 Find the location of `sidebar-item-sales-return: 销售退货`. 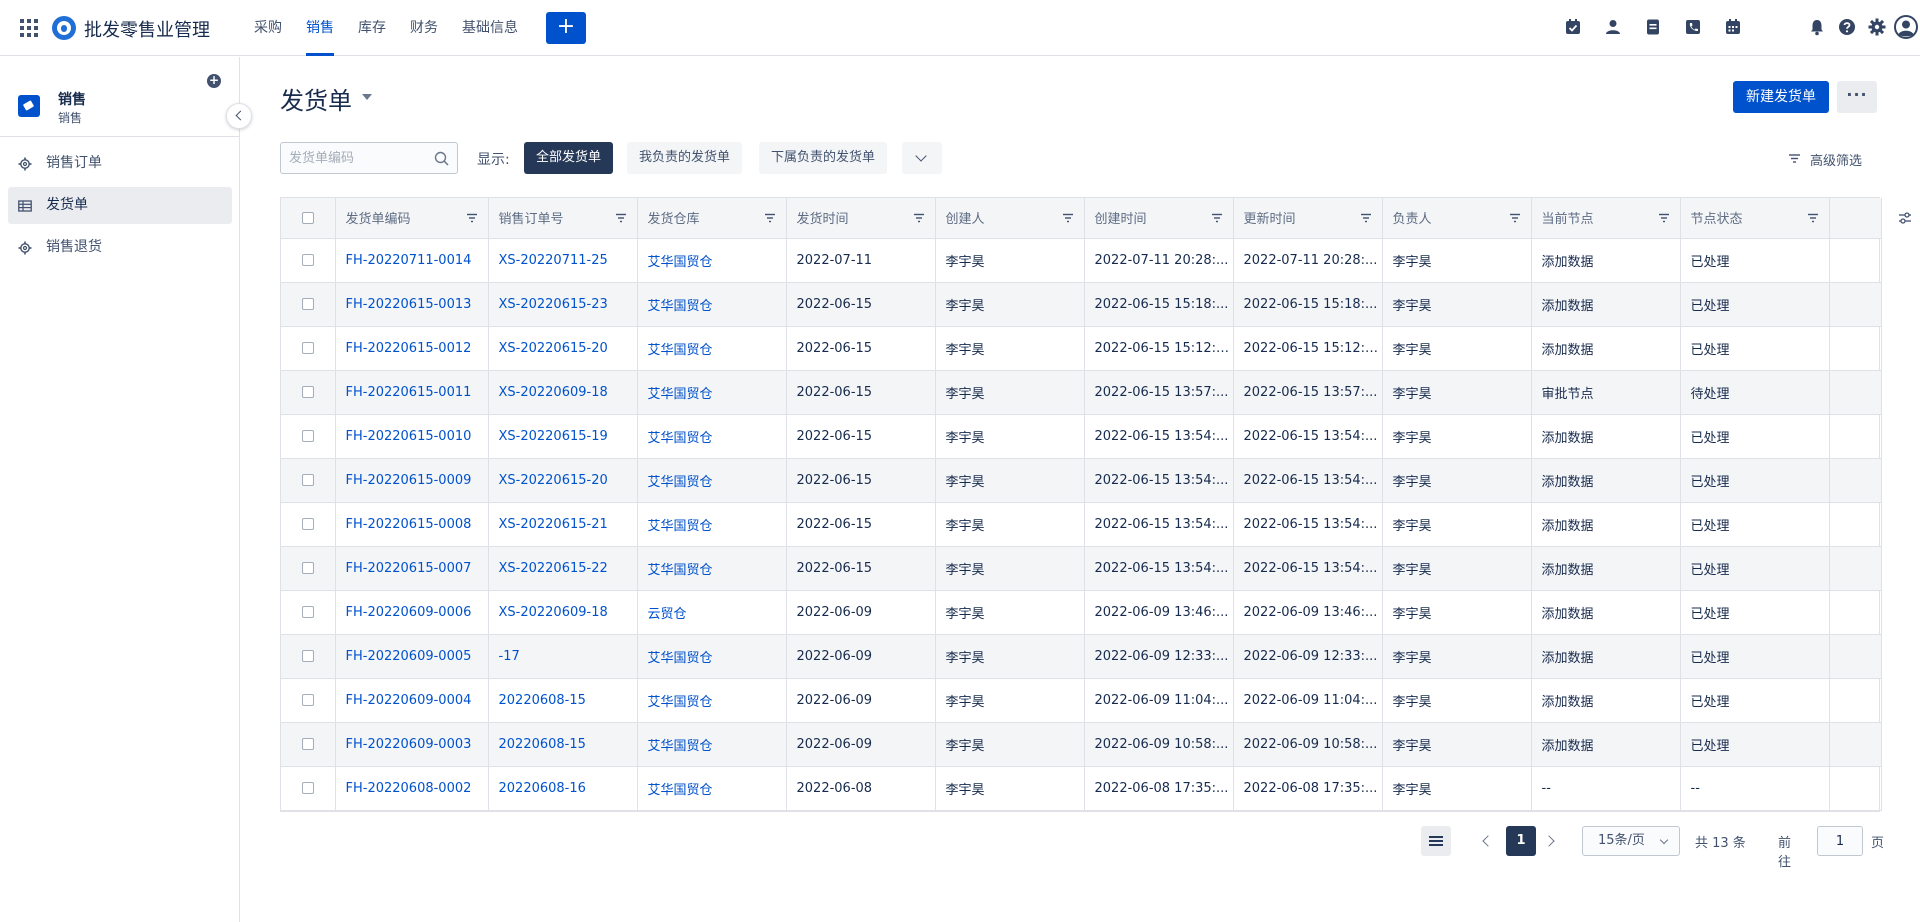

sidebar-item-sales-return: 销售退货 is located at coordinates (120, 247).